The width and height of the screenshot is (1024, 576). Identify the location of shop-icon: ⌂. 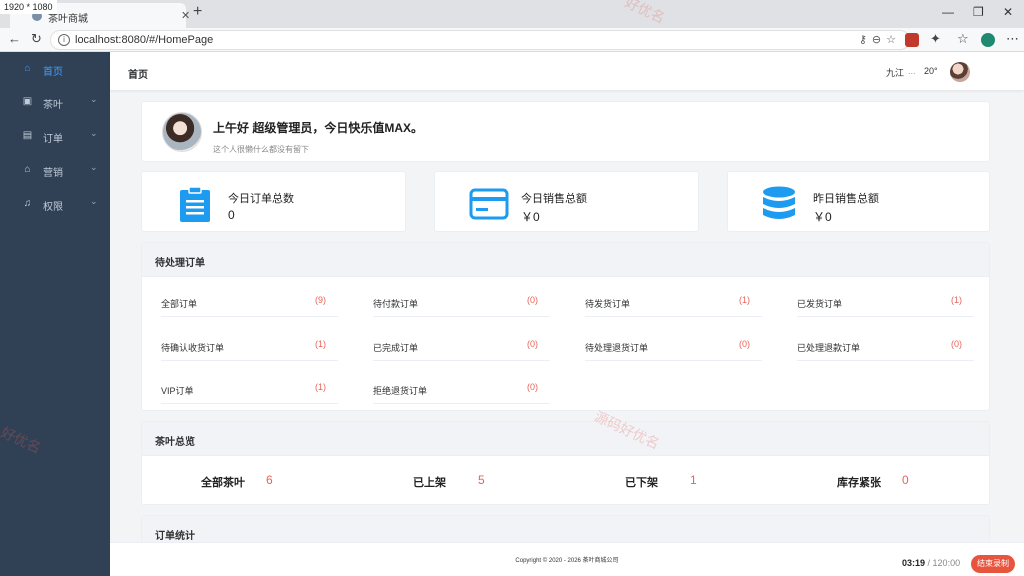
(27, 169).